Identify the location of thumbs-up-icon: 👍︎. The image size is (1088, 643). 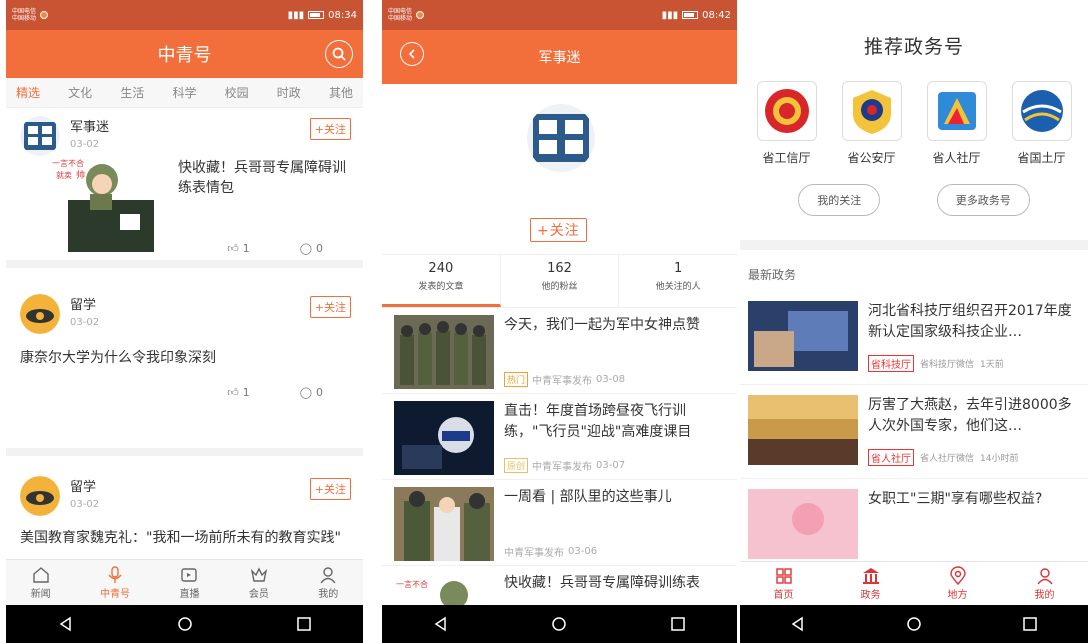
(233, 392).